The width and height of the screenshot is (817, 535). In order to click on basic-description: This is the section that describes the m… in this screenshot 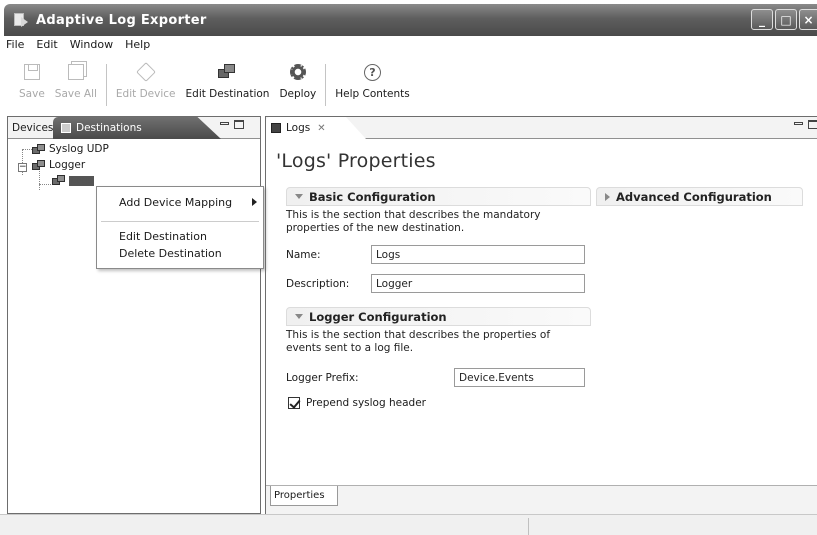, I will do `click(413, 222)`.